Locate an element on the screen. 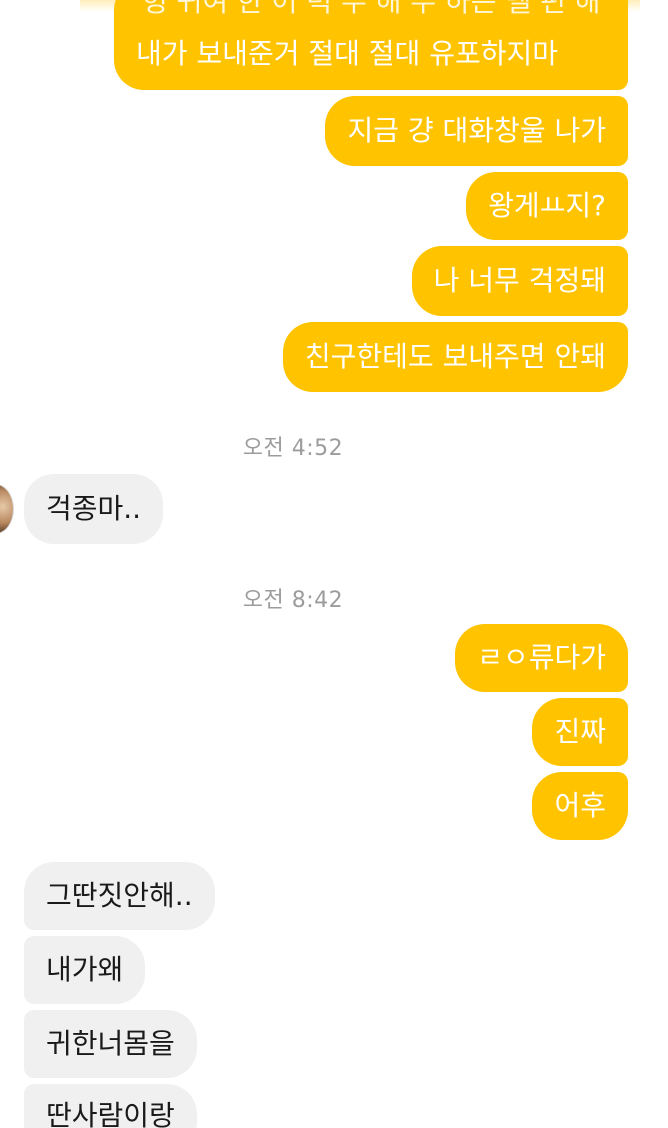  message-text: 왕게ㅛ지? is located at coordinates (547, 205).